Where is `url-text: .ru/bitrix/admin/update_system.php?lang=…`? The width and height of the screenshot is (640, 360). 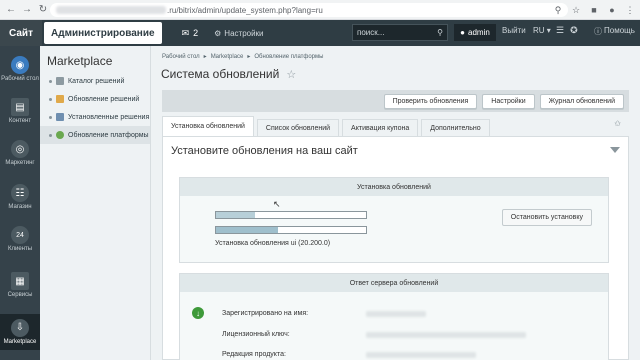
url-text: .ru/bitrix/admin/update_system.php?lang=… is located at coordinates (245, 10).